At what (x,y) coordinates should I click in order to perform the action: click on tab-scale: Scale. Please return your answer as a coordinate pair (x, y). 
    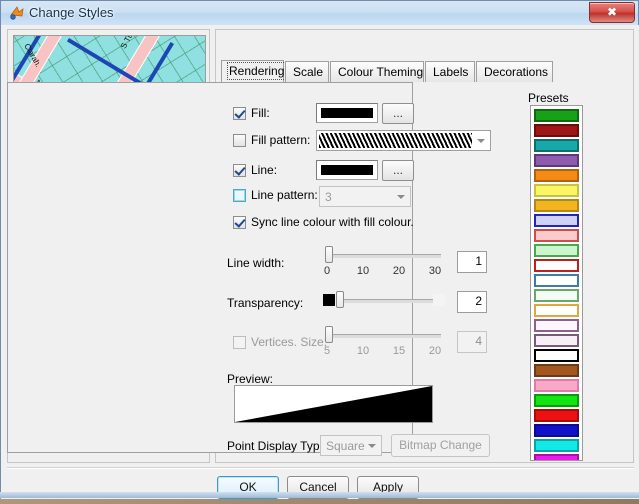
    Looking at the image, I should click on (307, 71).